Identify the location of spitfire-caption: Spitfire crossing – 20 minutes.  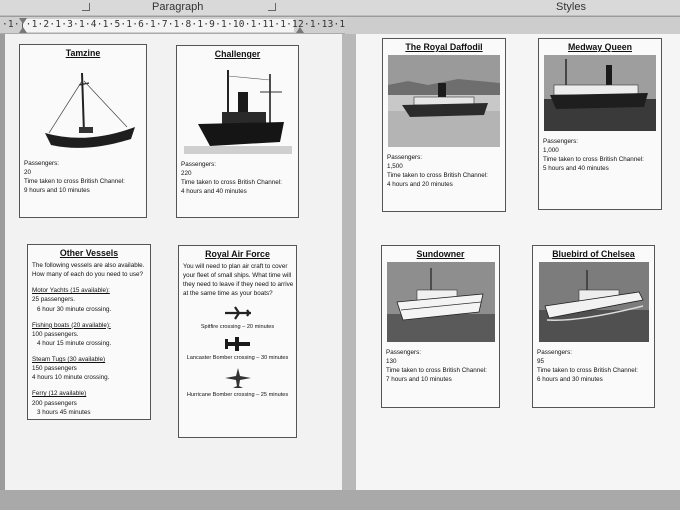
(237, 326).